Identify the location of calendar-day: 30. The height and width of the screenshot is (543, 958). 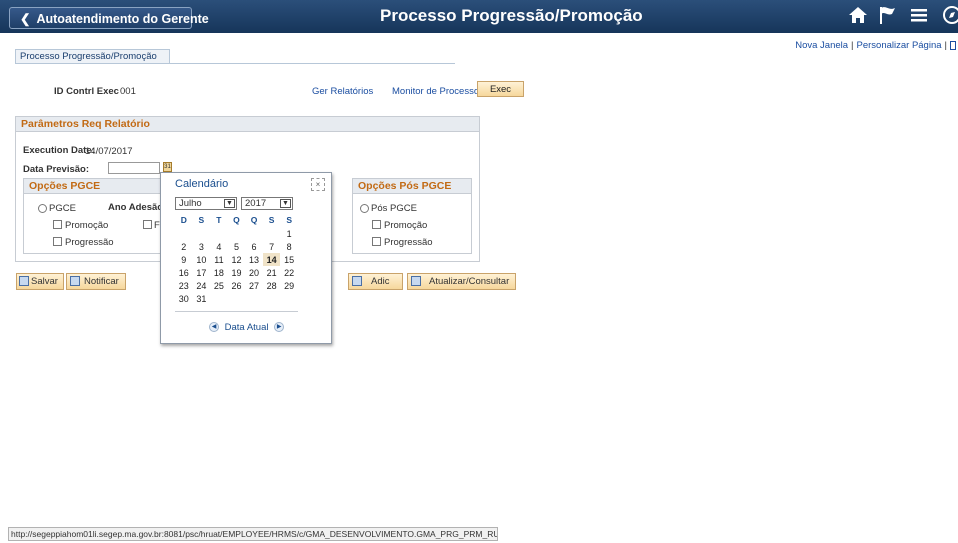
(184, 298).